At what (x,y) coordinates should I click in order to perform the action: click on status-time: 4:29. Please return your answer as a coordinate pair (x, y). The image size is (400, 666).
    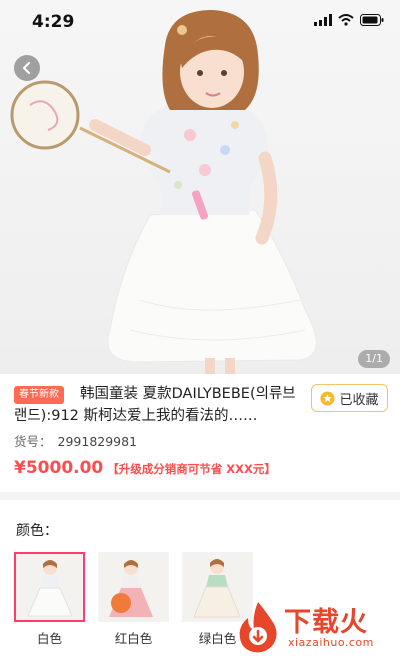
    Looking at the image, I should click on (53, 22).